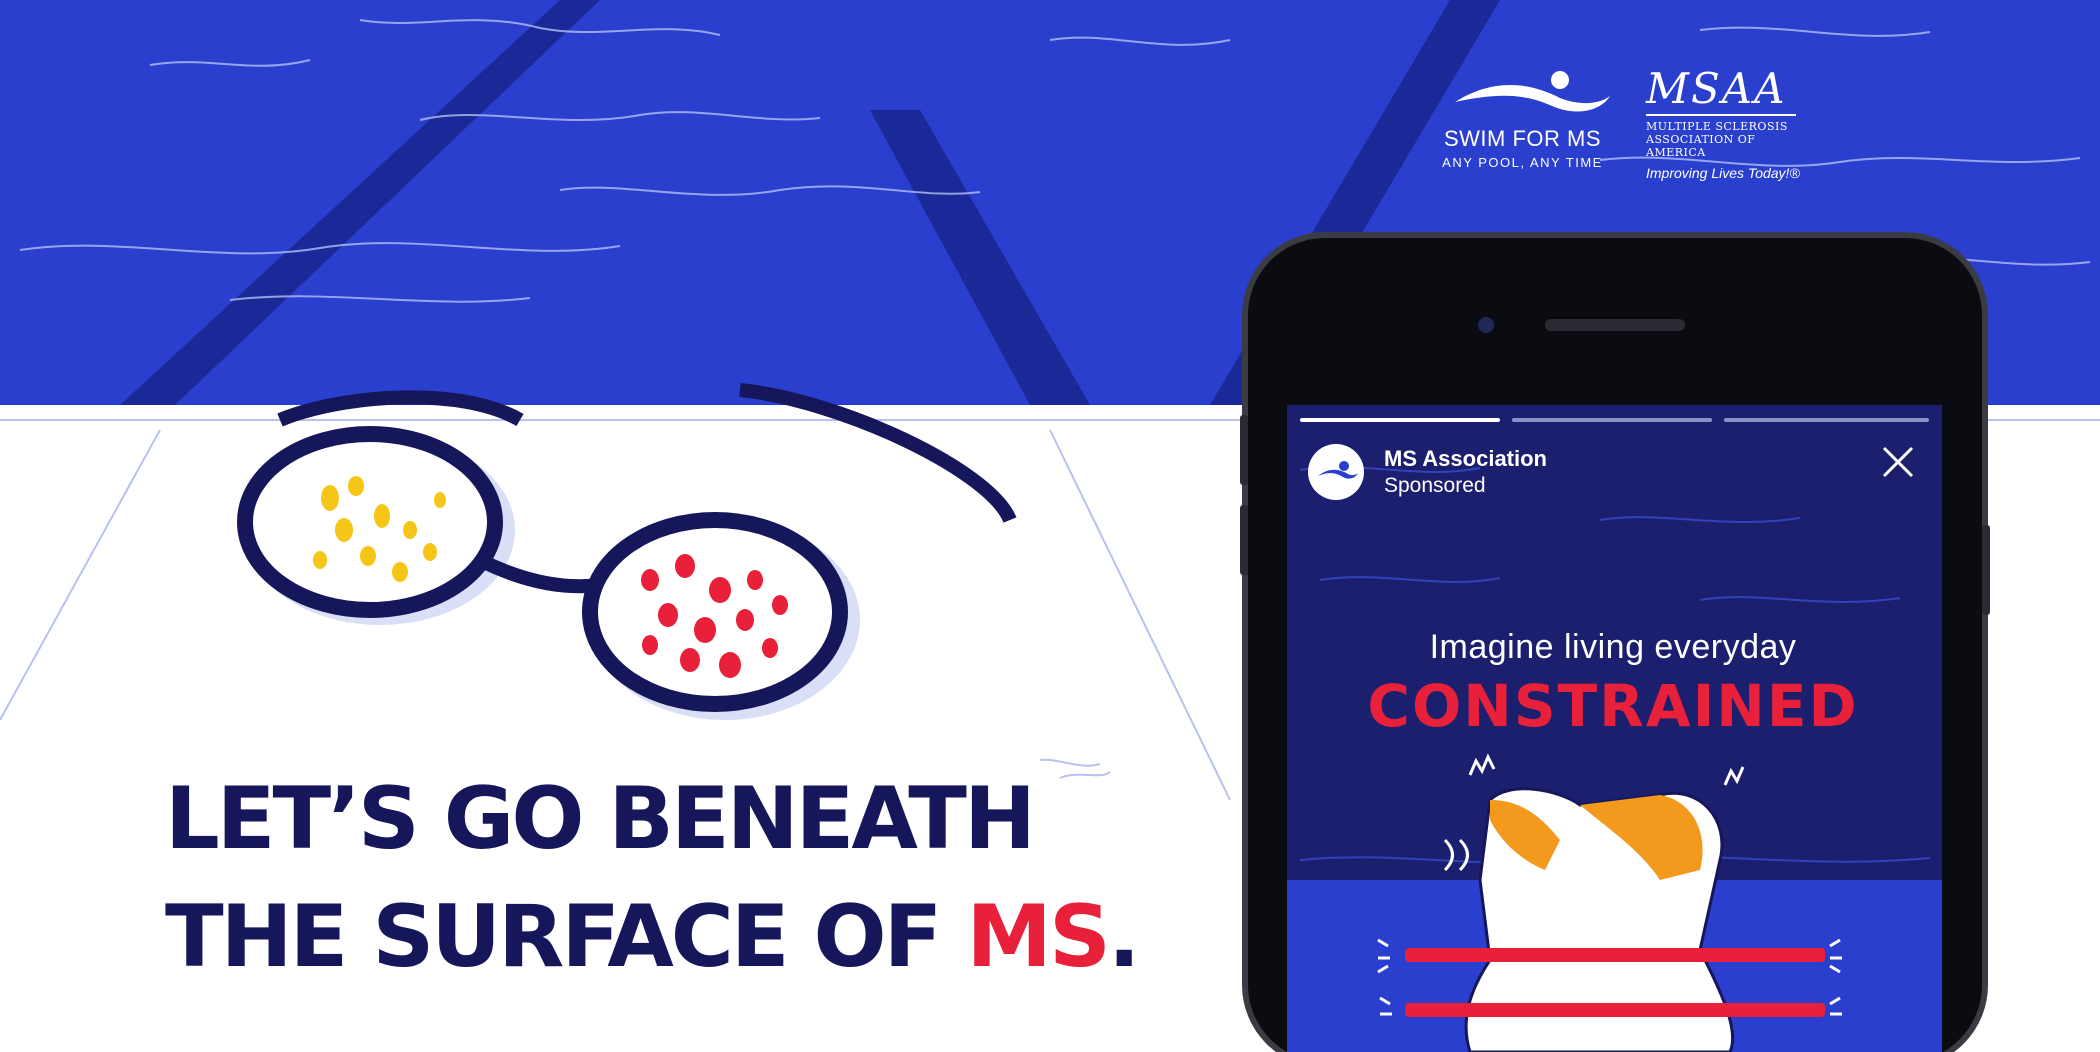 The image size is (2100, 1052). I want to click on headline-period: ., so click(1124, 937).